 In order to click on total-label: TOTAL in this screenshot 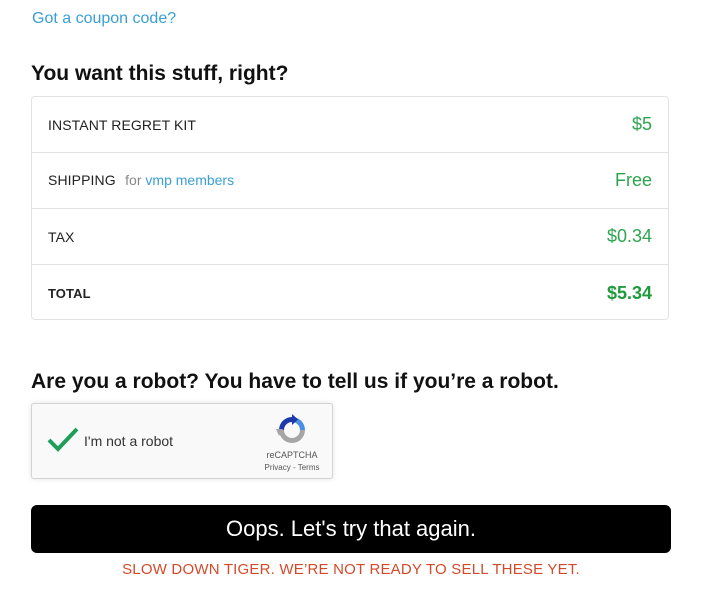, I will do `click(69, 293)`.